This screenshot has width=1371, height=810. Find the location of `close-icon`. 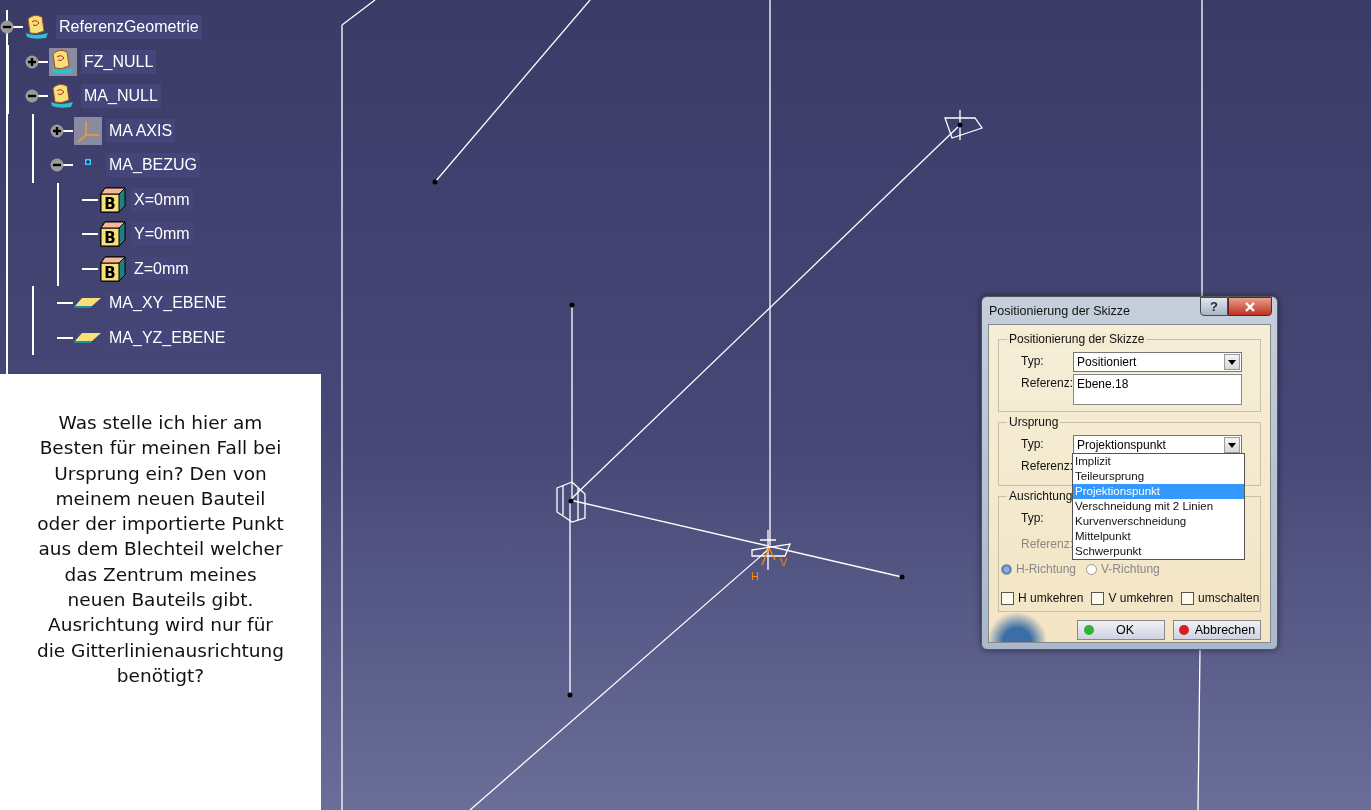

close-icon is located at coordinates (1250, 306).